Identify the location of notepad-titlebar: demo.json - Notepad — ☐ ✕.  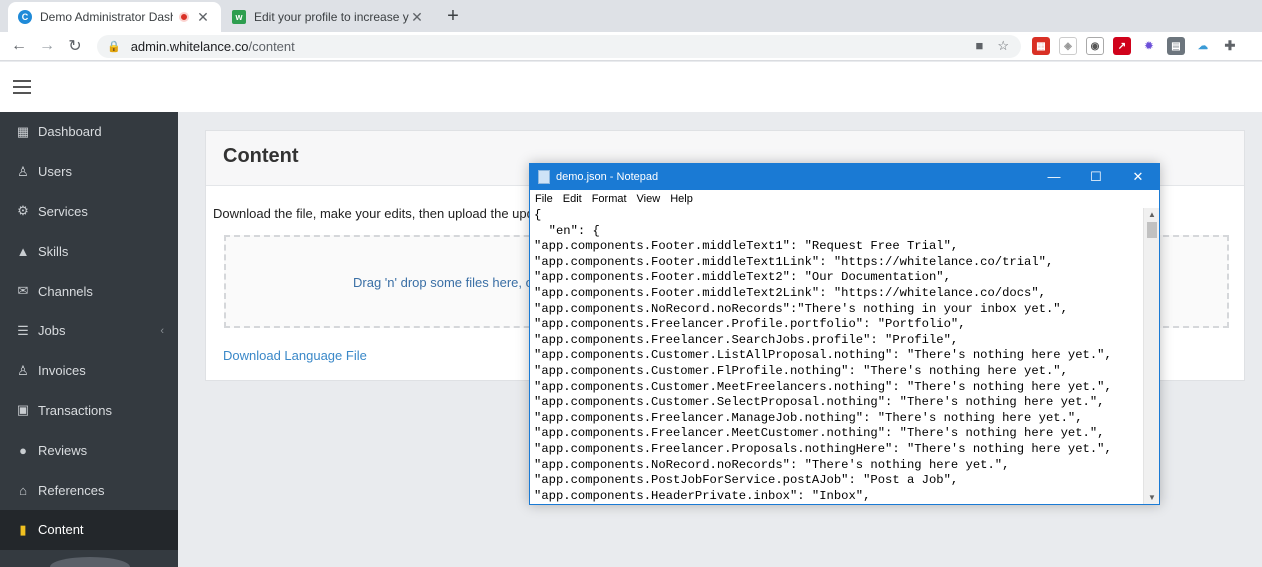
(844, 177).